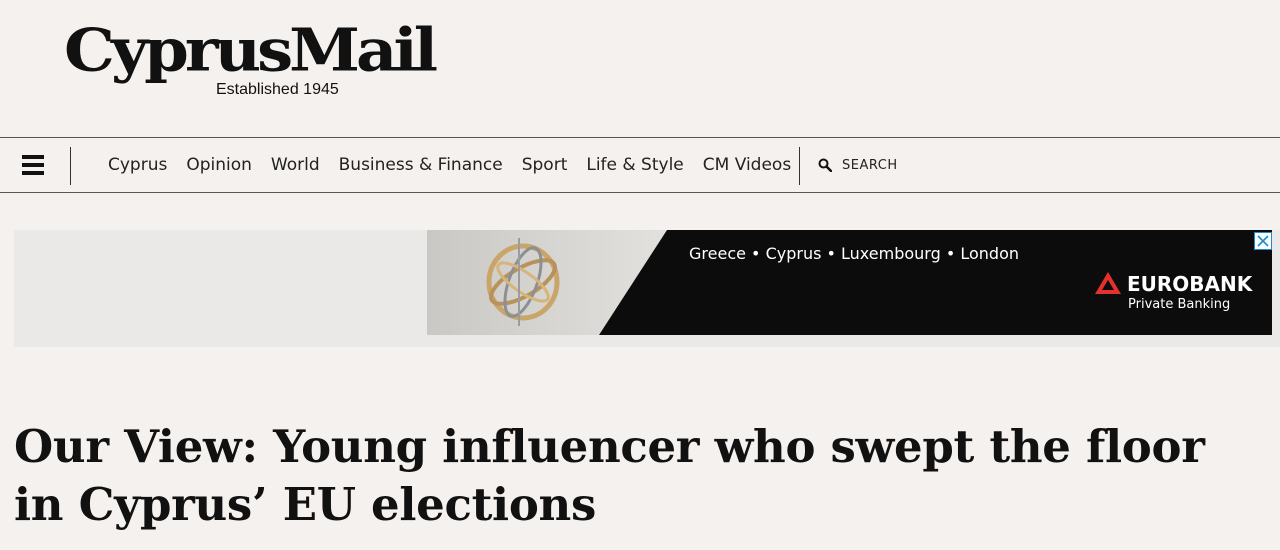 This screenshot has width=1280, height=550. I want to click on ad-subtitle: Private Banking, so click(1179, 304).